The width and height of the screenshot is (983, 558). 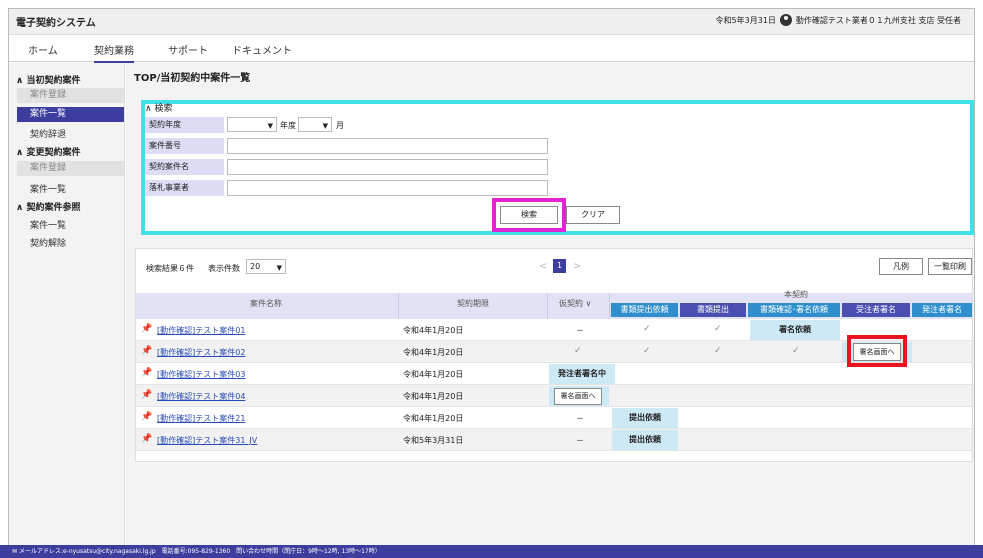 I want to click on sidebar-item-reference-list: 案件一覧, so click(x=48, y=224).